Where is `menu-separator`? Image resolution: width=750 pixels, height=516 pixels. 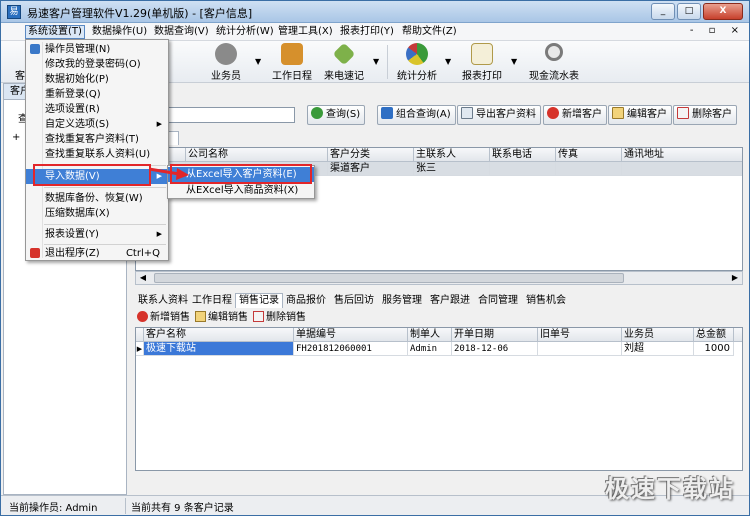 menu-separator is located at coordinates (105, 224).